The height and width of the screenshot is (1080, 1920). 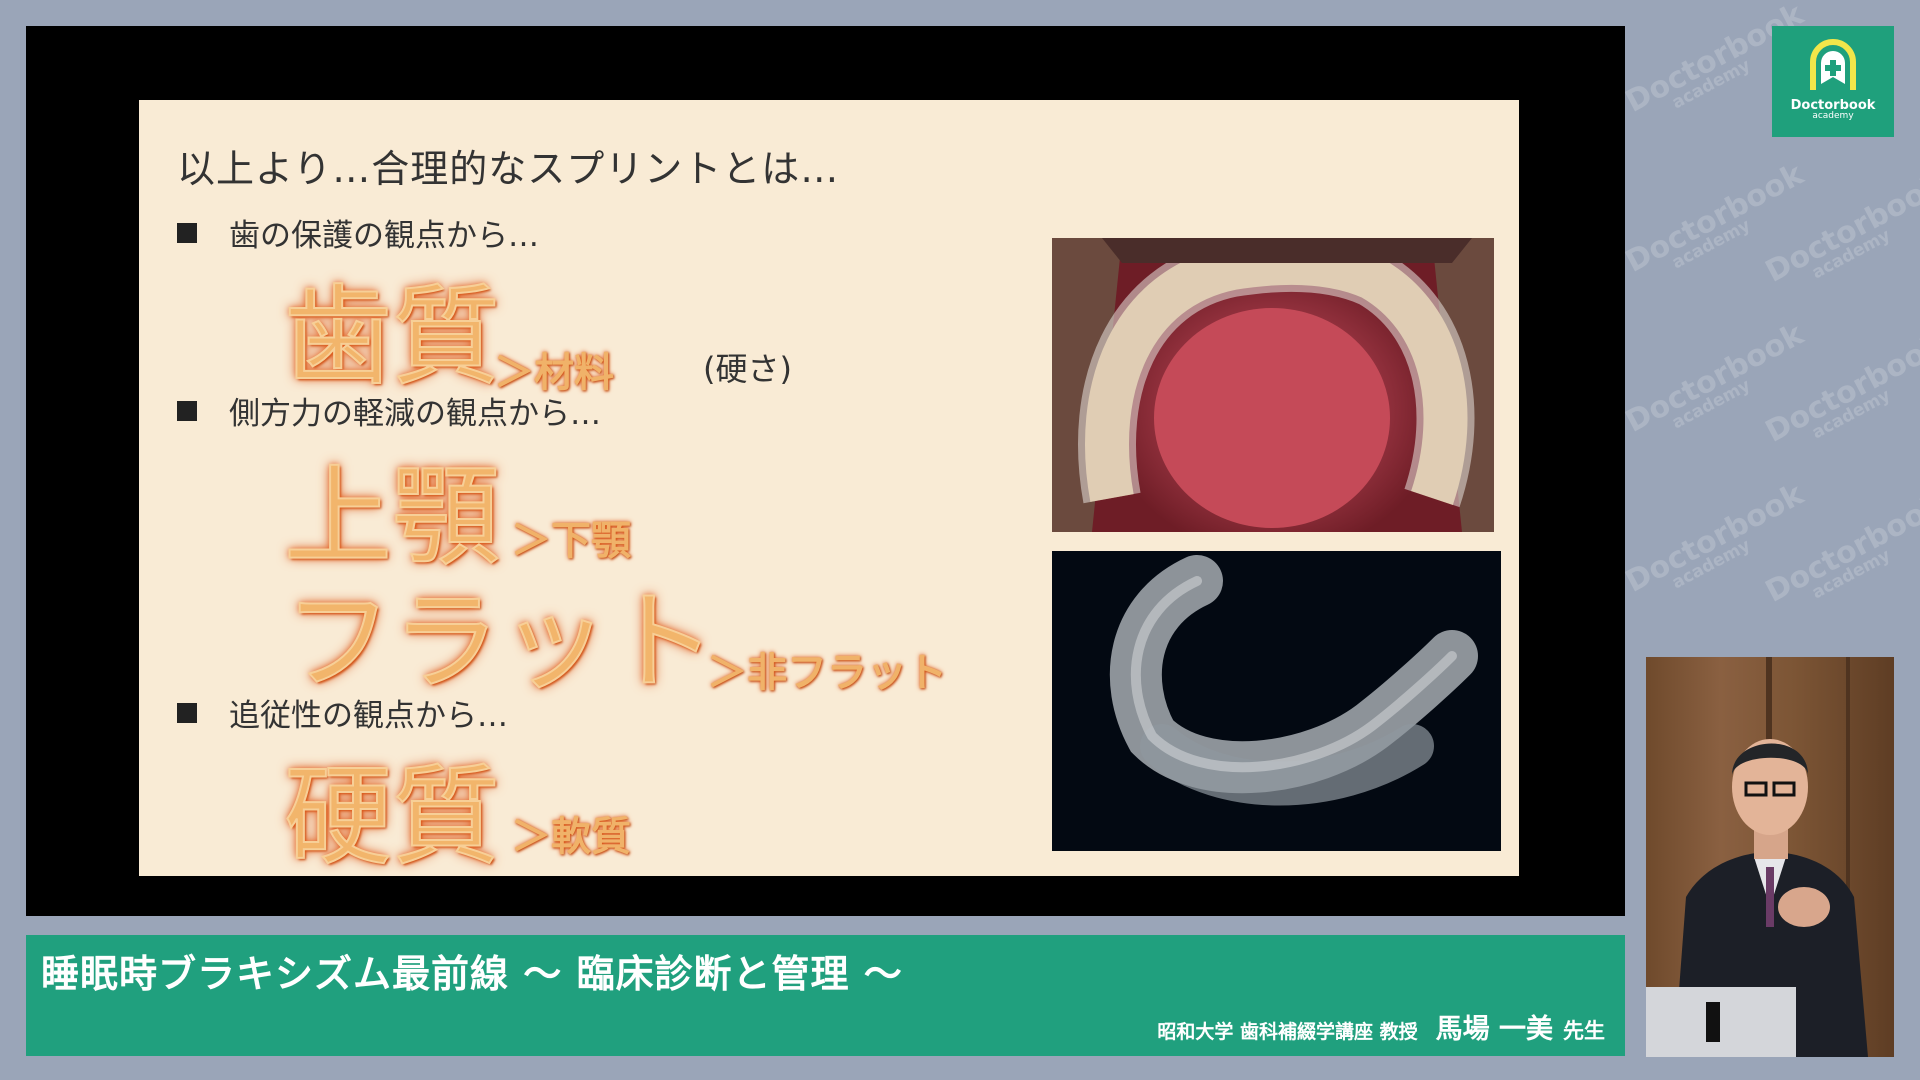 I want to click on doctorbook-logo: Doctorbook academy, so click(x=1833, y=81).